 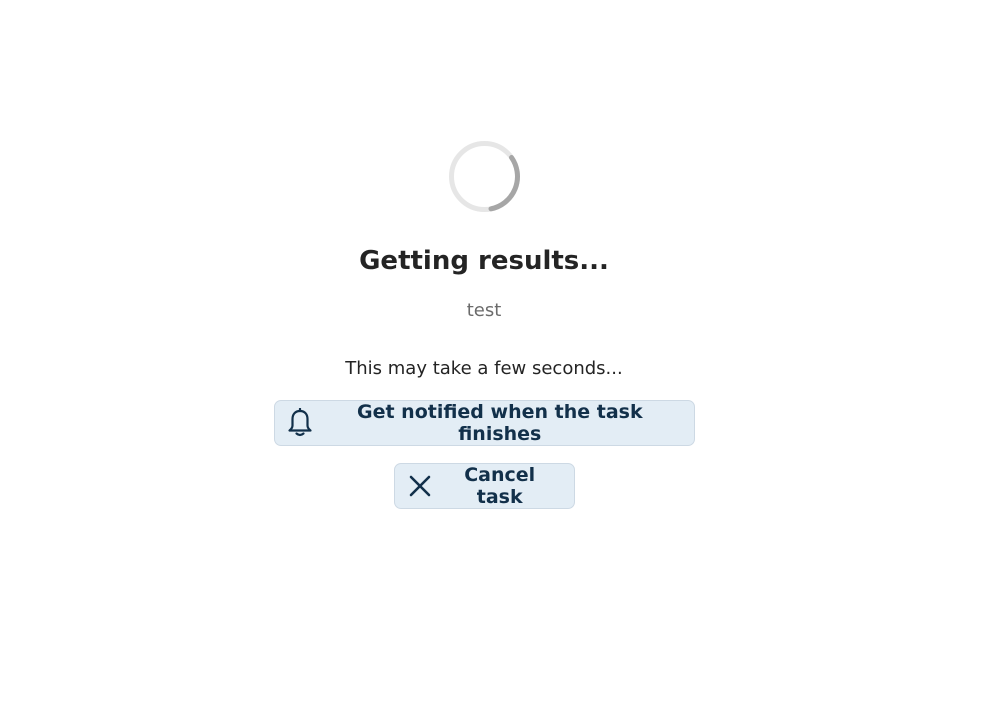 I want to click on cancel-task-label: Cancel task, so click(x=500, y=486).